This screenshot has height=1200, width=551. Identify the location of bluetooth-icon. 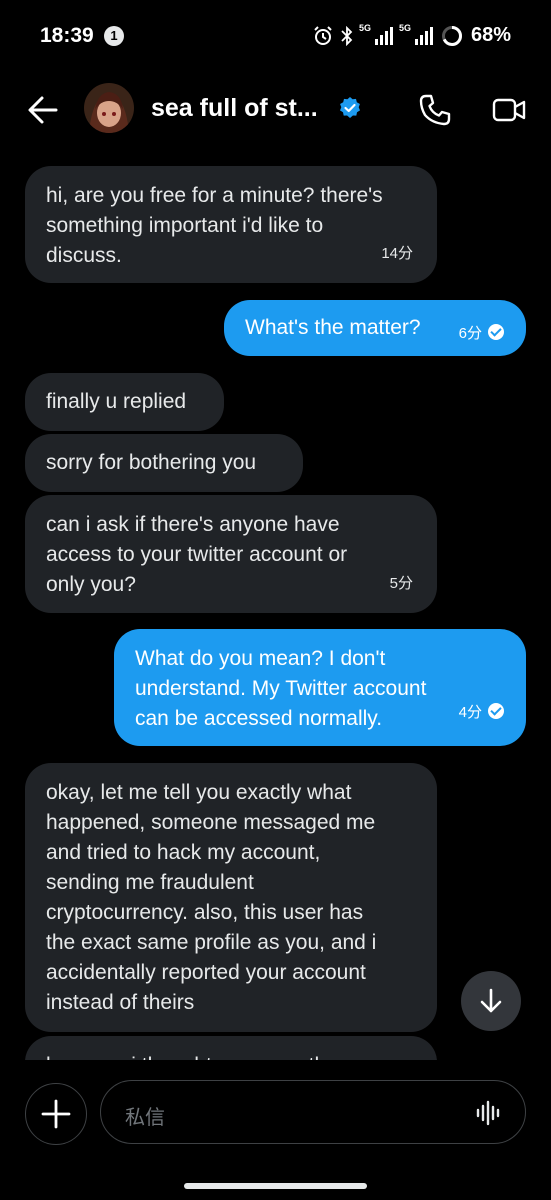
(347, 35).